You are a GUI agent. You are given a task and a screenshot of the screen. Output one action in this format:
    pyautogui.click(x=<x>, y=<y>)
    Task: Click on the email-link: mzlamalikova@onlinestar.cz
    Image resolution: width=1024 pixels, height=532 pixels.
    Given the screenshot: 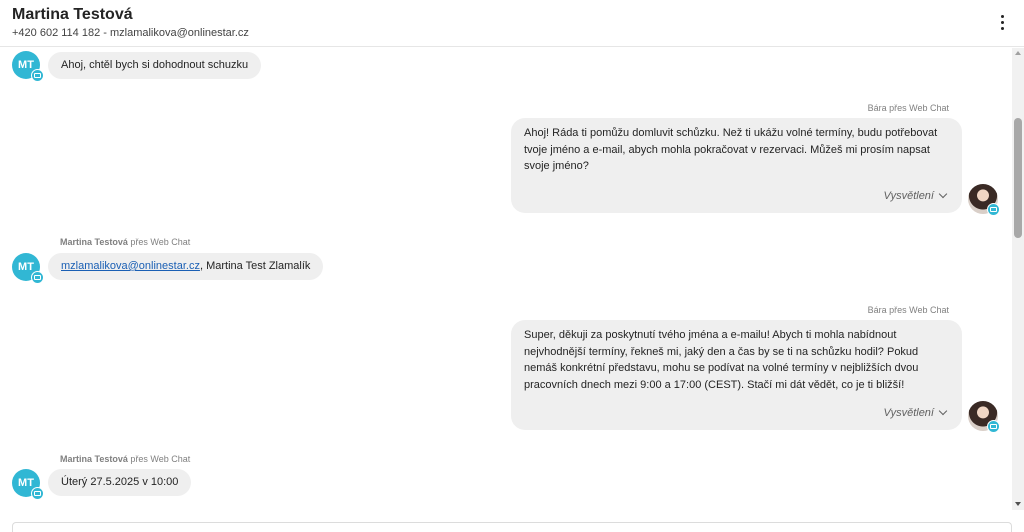 What is the action you would take?
    pyautogui.click(x=130, y=266)
    